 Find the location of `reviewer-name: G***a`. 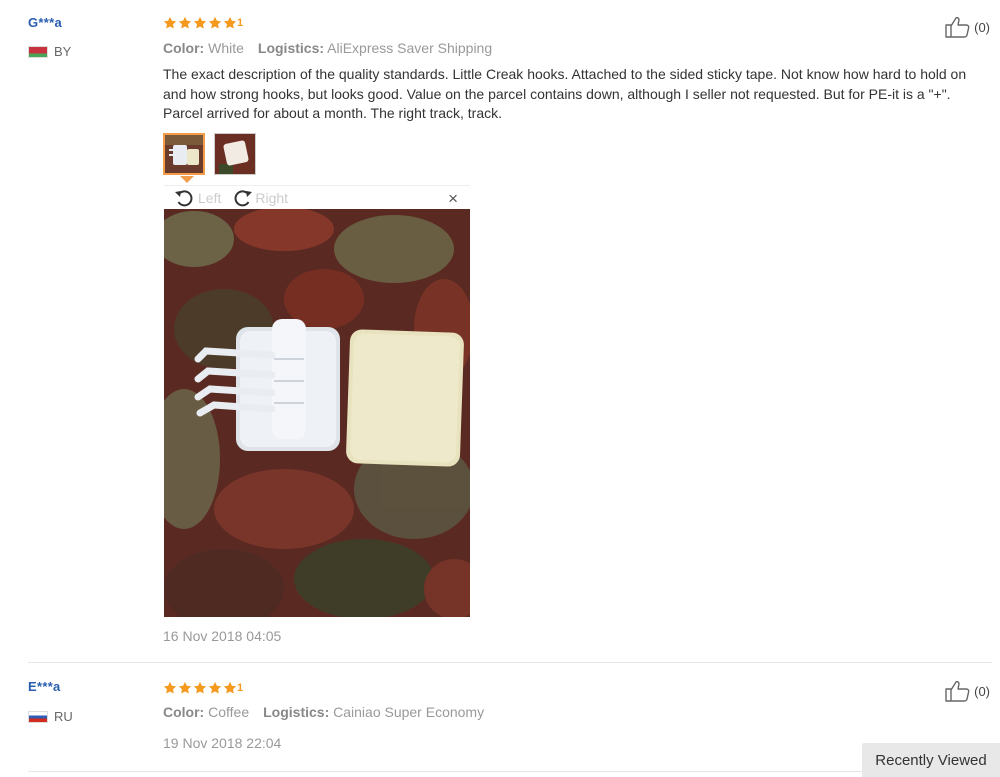

reviewer-name: G***a is located at coordinates (45, 22).